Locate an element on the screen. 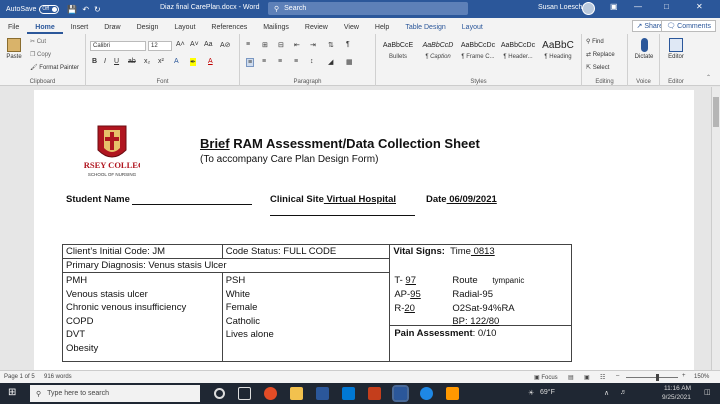 The image size is (720, 404). scrollbar-thumb is located at coordinates (716, 112).